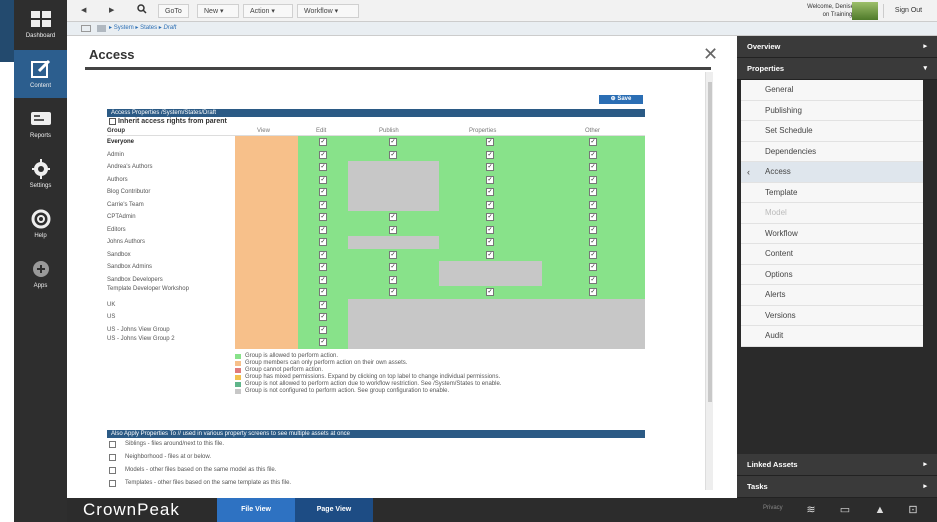  Describe the element at coordinates (124, 28) in the screenshot. I see `crumb-system: System` at that location.